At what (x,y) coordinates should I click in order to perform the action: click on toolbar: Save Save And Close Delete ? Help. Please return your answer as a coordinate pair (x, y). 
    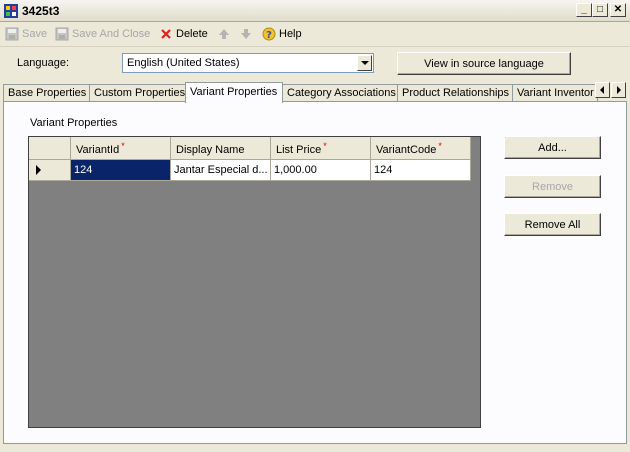
    Looking at the image, I should click on (315, 34).